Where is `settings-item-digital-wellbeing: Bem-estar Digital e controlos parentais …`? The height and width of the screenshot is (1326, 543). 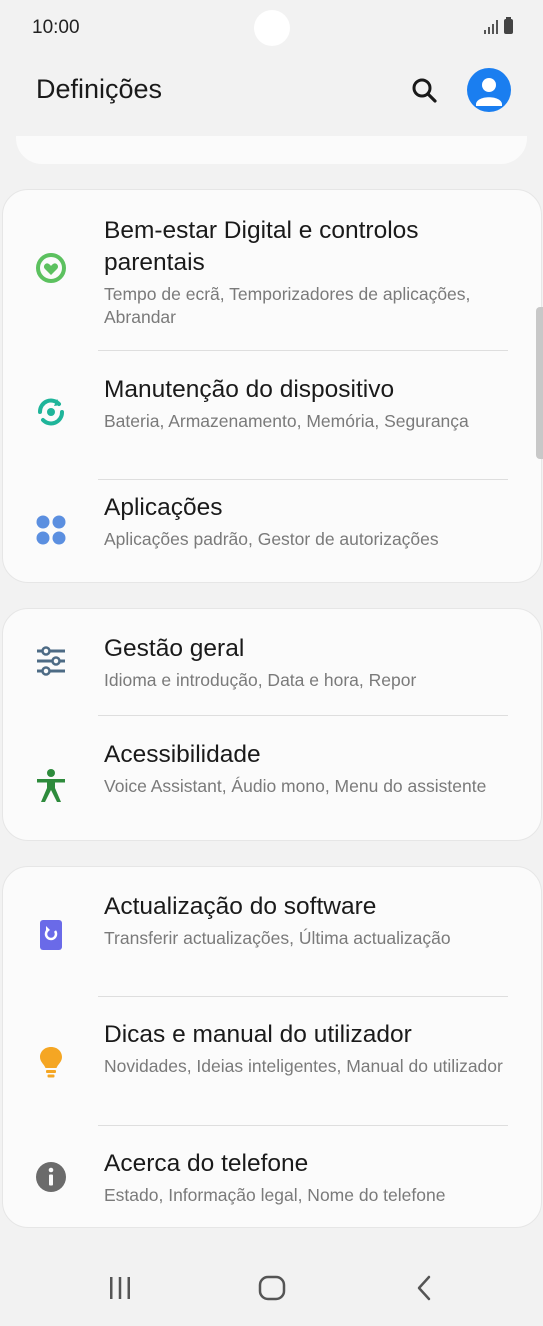
settings-item-digital-wellbeing: Bem-estar Digital e controlos parentais … is located at coordinates (273, 270).